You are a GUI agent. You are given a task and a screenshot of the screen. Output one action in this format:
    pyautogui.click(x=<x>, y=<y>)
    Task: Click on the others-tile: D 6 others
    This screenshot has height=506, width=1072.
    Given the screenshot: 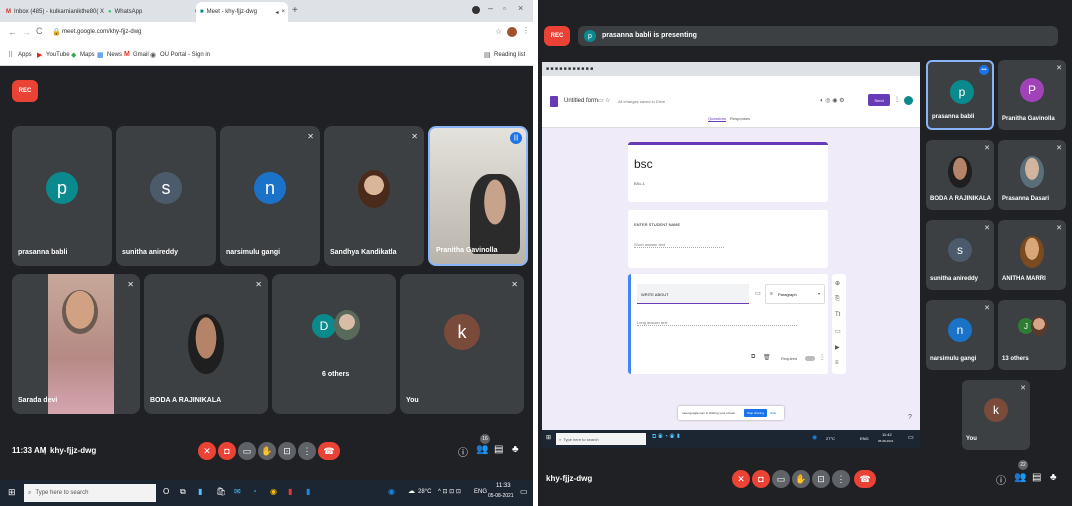 What is the action you would take?
    pyautogui.click(x=334, y=344)
    